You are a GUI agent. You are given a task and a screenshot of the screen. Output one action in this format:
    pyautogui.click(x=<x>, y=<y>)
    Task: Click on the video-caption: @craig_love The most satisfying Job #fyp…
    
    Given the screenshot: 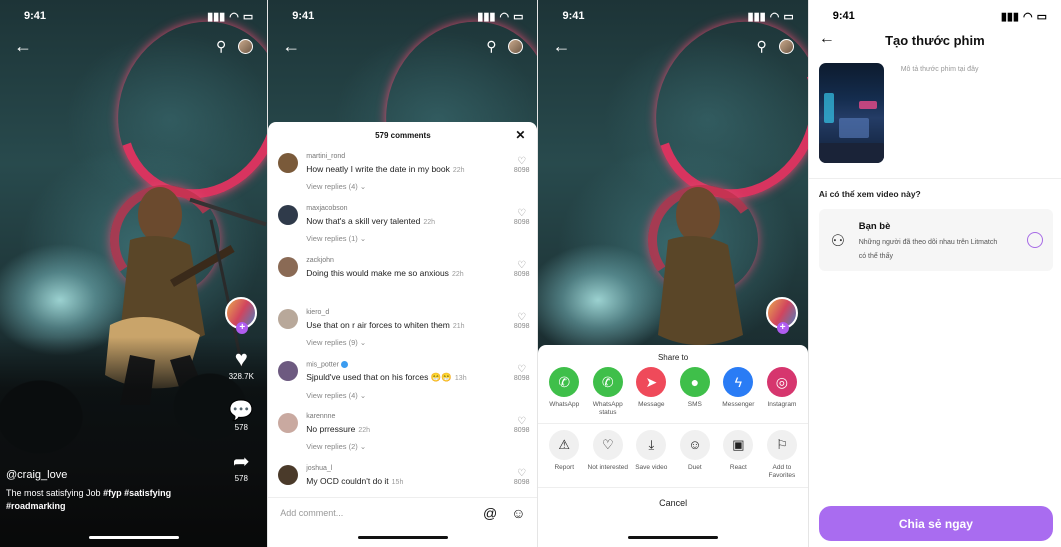 What is the action you would take?
    pyautogui.click(x=111, y=491)
    